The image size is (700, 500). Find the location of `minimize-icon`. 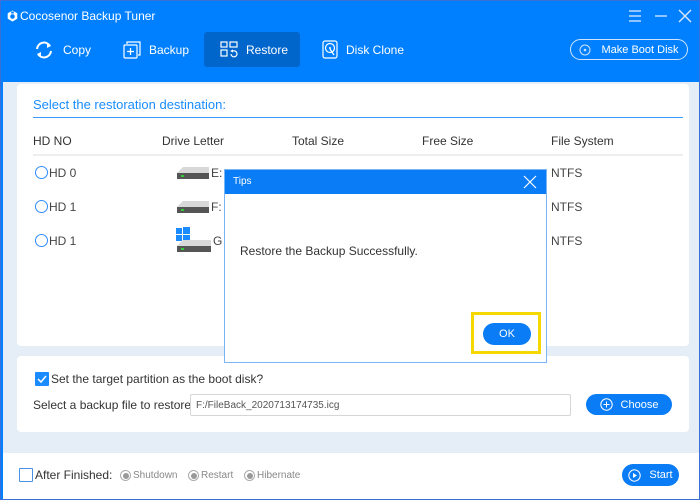

minimize-icon is located at coordinates (661, 16).